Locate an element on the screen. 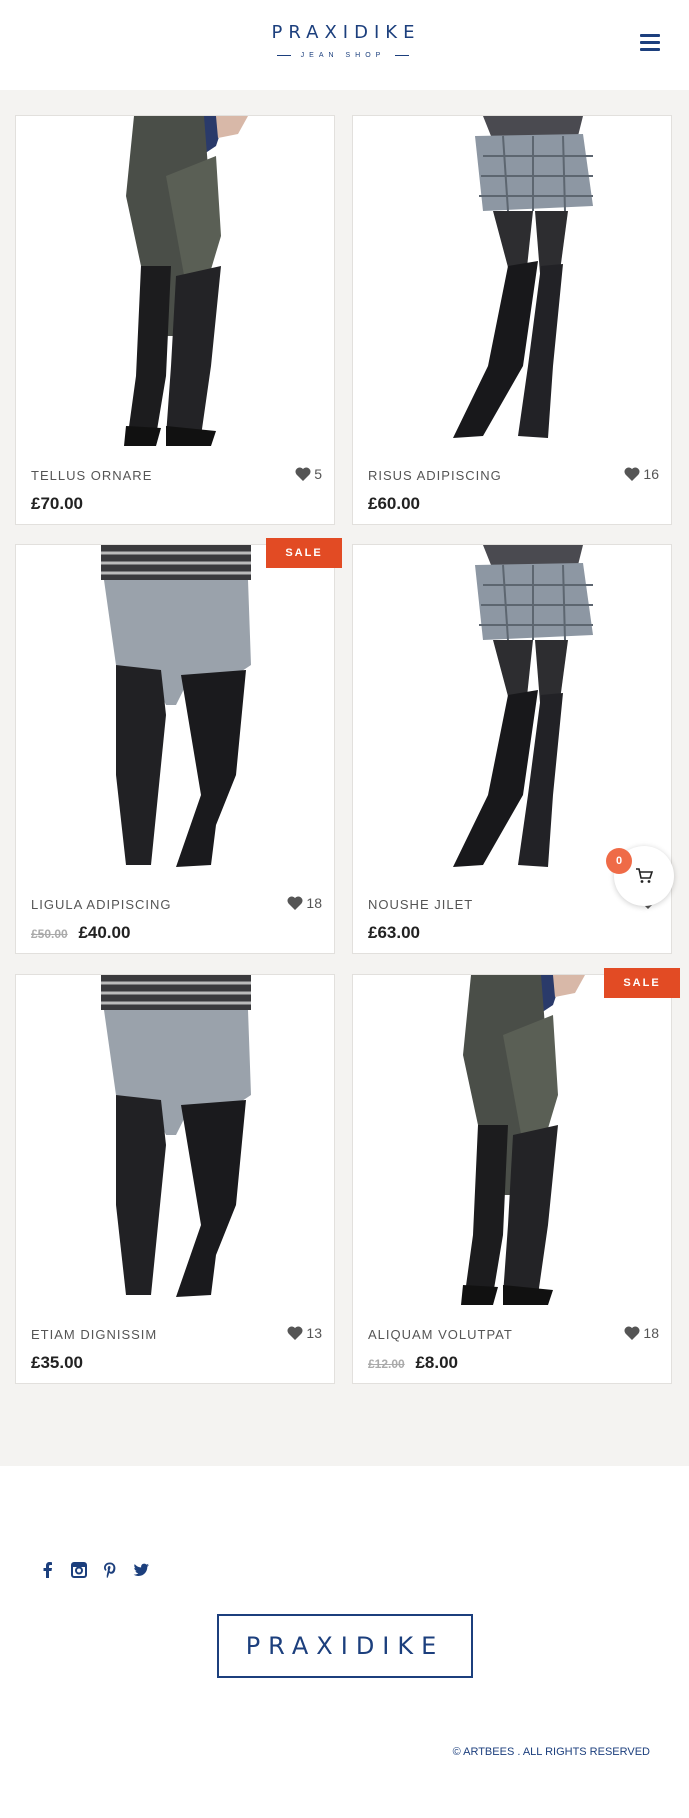  like-count: 13 is located at coordinates (314, 1333).